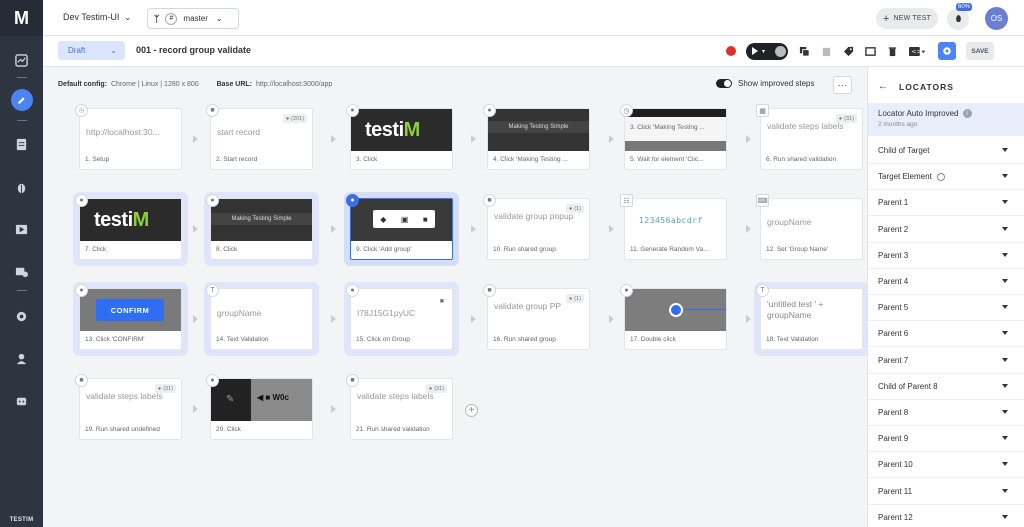  I want to click on config-nav-icon, so click(21, 271).